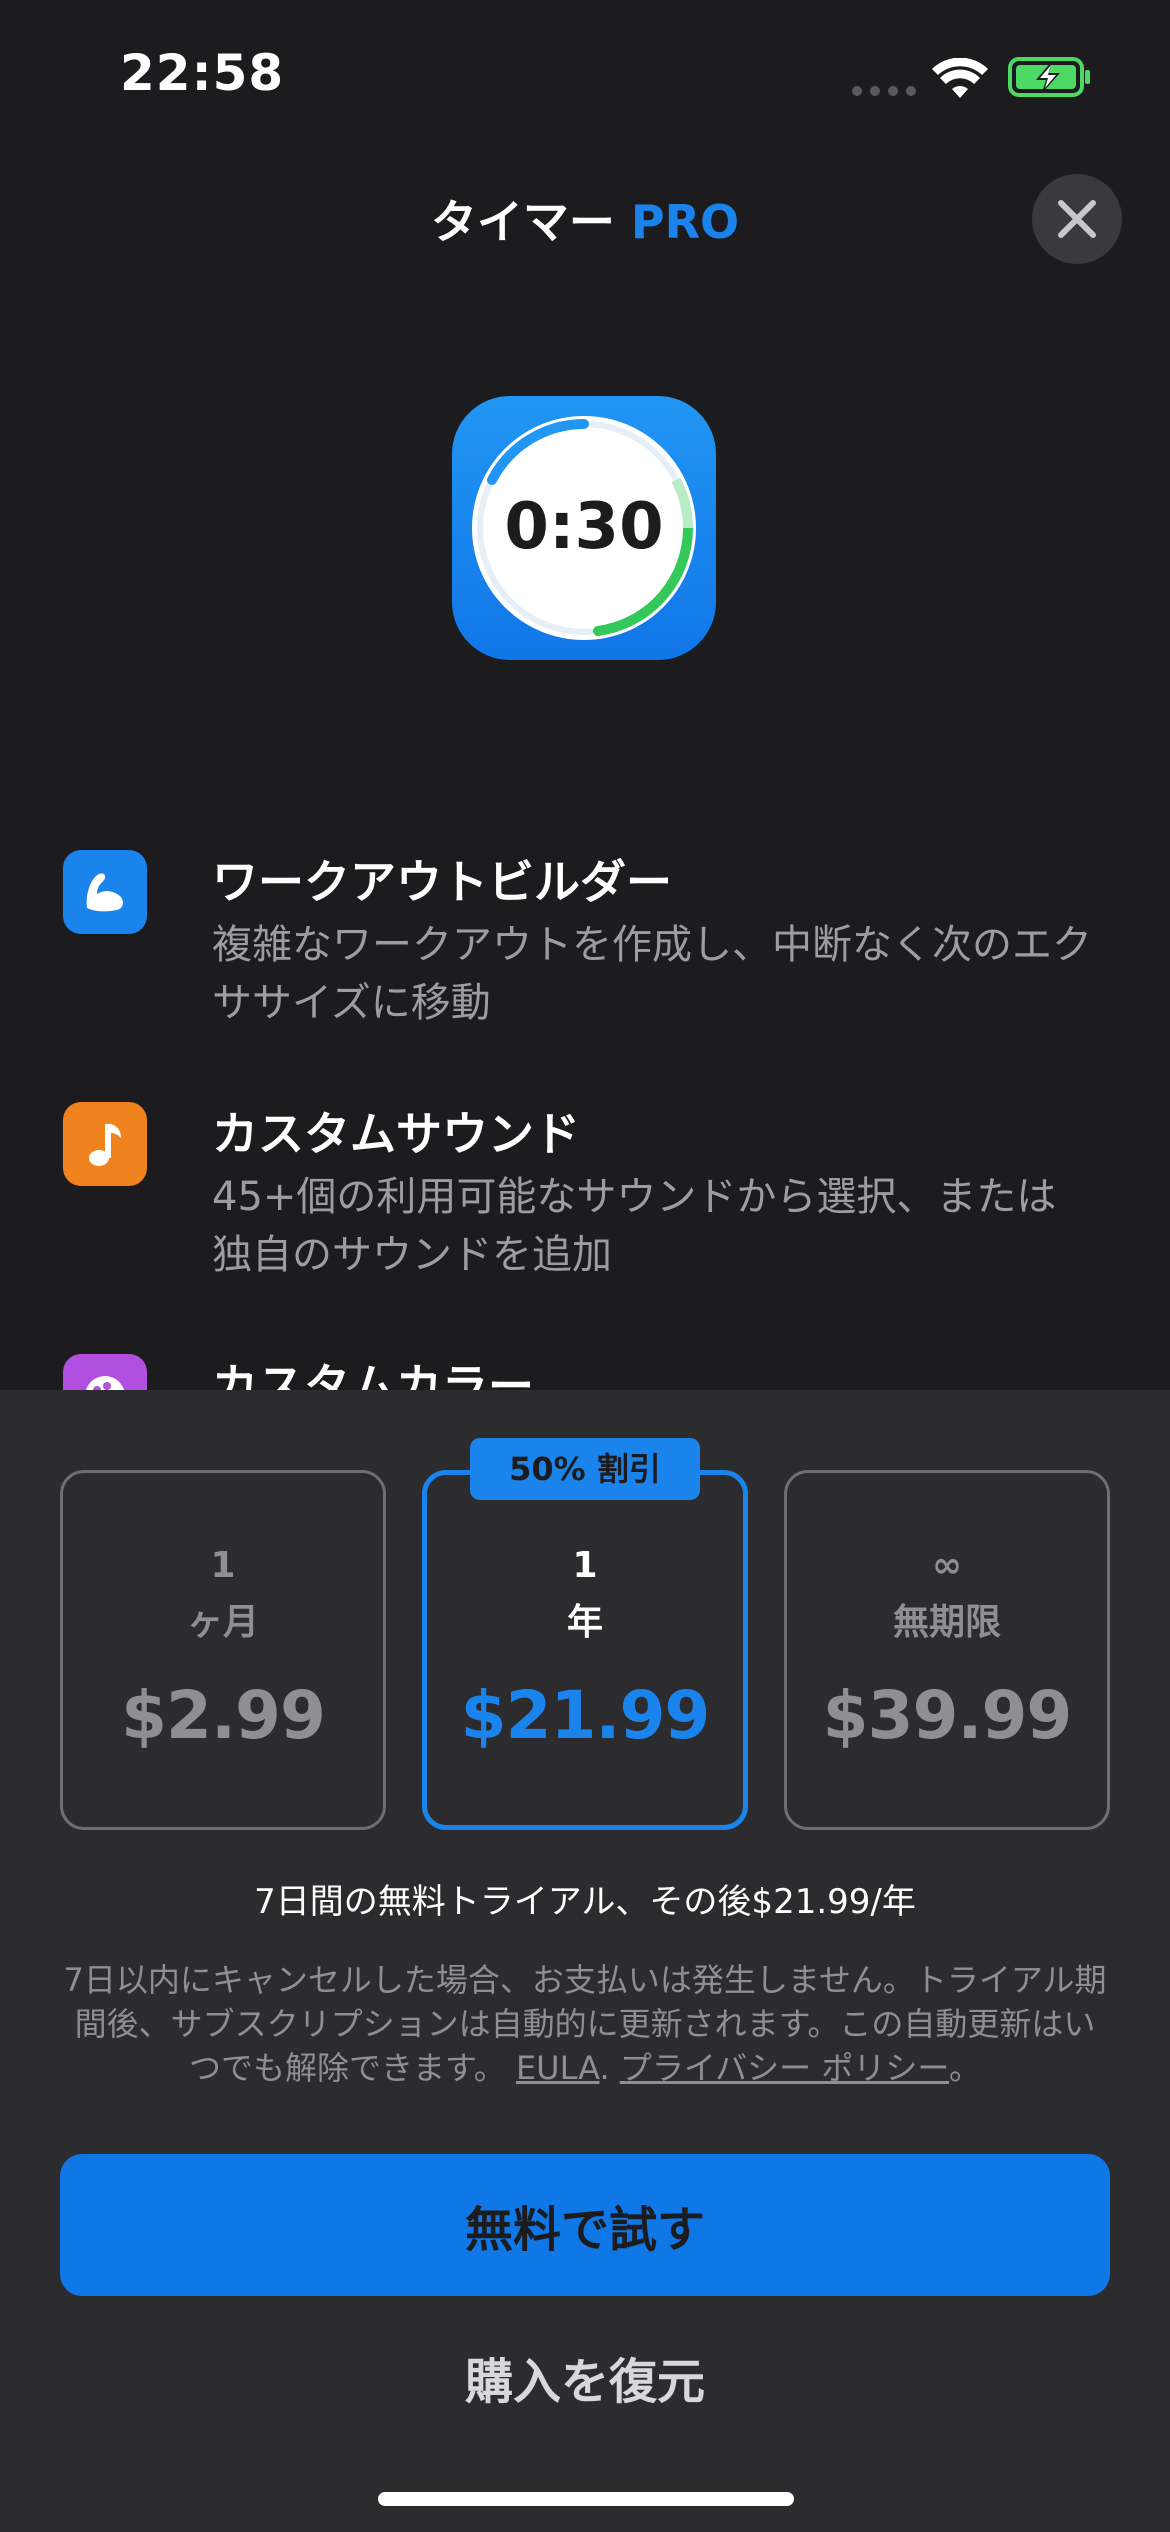  Describe the element at coordinates (585, 75) in the screenshot. I see `status-bar: 22:58` at that location.